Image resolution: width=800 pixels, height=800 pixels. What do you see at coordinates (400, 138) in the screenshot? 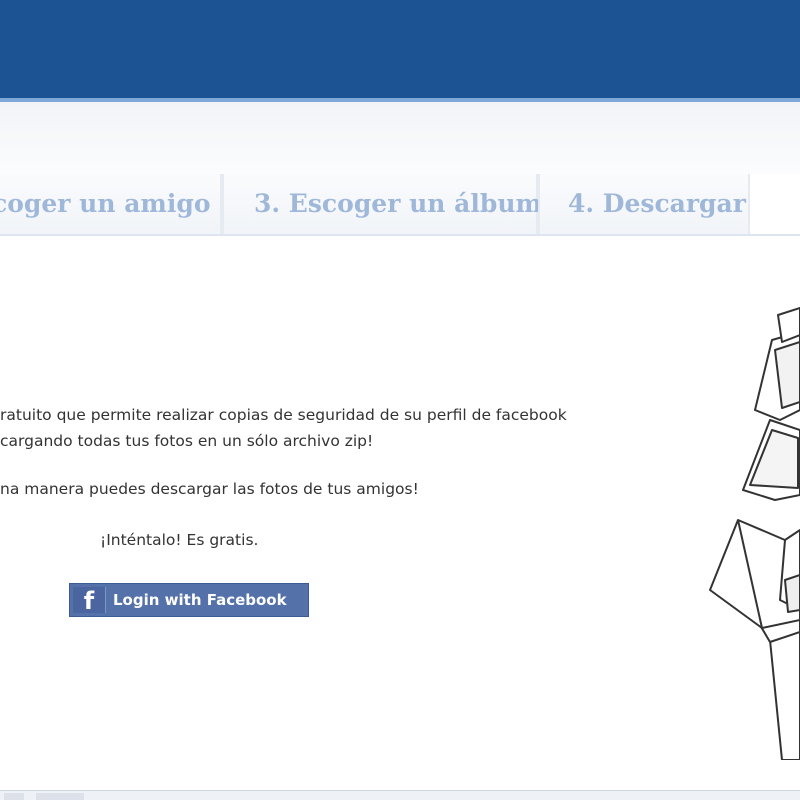
I see `header-band` at bounding box center [400, 138].